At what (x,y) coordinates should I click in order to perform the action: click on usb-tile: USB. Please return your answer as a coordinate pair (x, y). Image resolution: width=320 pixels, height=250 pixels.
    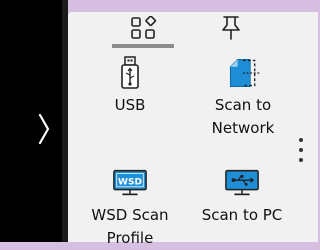
    Looking at the image, I should click on (130, 86).